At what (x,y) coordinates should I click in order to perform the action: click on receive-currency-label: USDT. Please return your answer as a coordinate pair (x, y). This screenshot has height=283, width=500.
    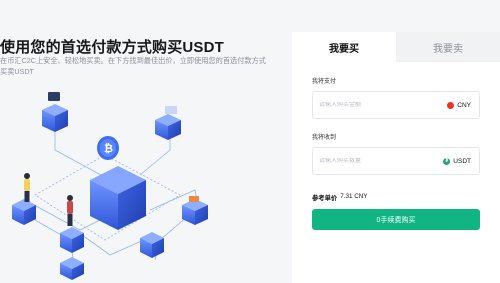
    Looking at the image, I should click on (462, 161).